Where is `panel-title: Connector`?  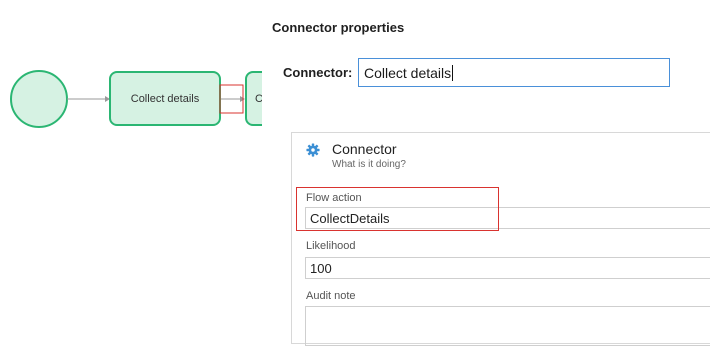
panel-title: Connector is located at coordinates (364, 149).